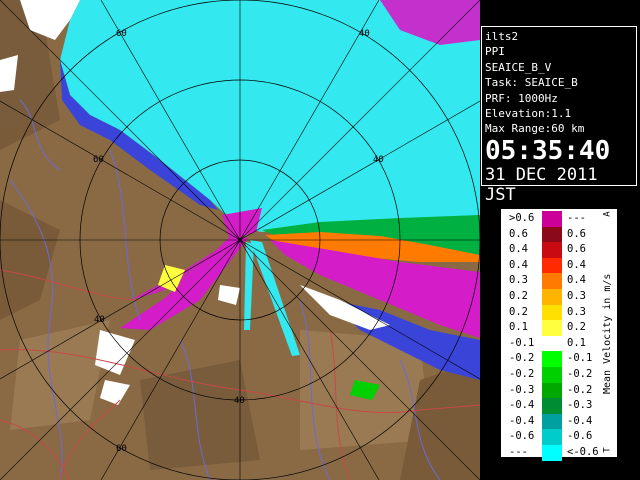 The width and height of the screenshot is (640, 480). What do you see at coordinates (502, 36) in the screenshot?
I see `station-name: ilts2` at bounding box center [502, 36].